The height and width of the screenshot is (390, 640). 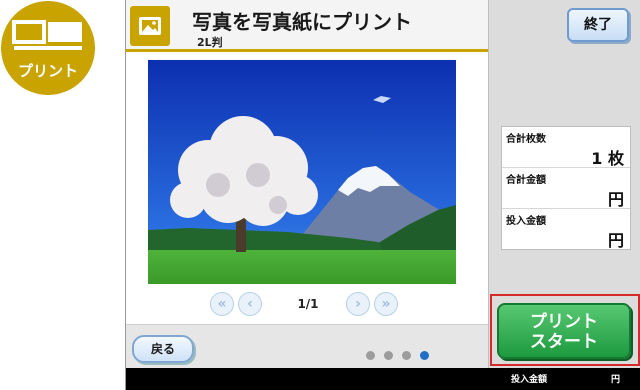 What do you see at coordinates (564, 342) in the screenshot?
I see `start-label-line2: スタート` at bounding box center [564, 342].